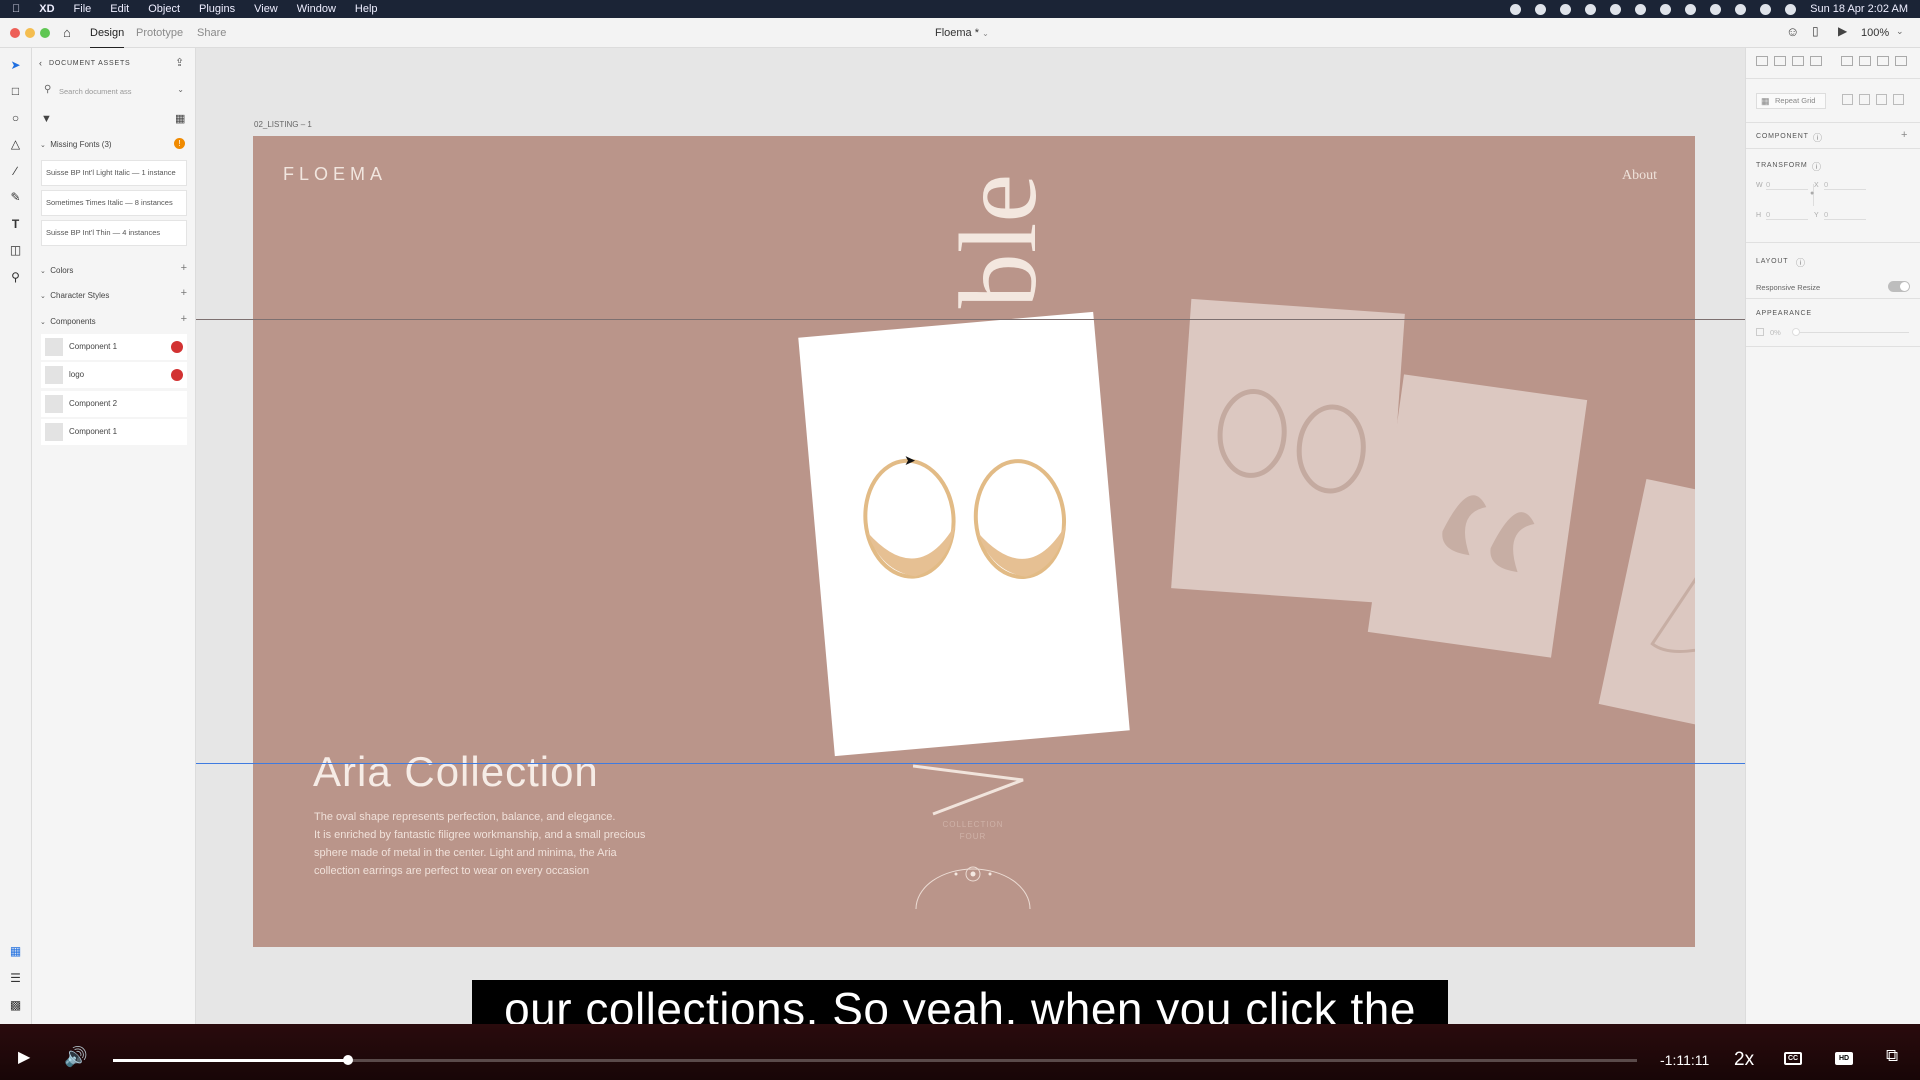 The image size is (1920, 1080). I want to click on plugins-panel-icon: ▩, so click(15, 1005).